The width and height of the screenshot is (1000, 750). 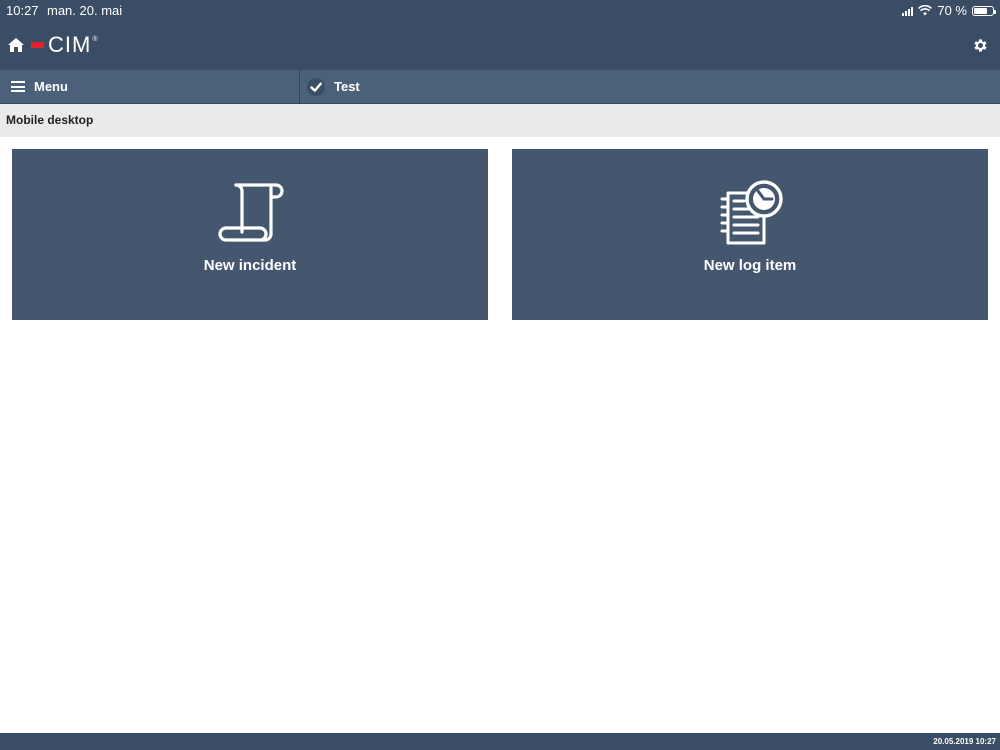 I want to click on breadcrumb: Mobile desktop, so click(x=500, y=120).